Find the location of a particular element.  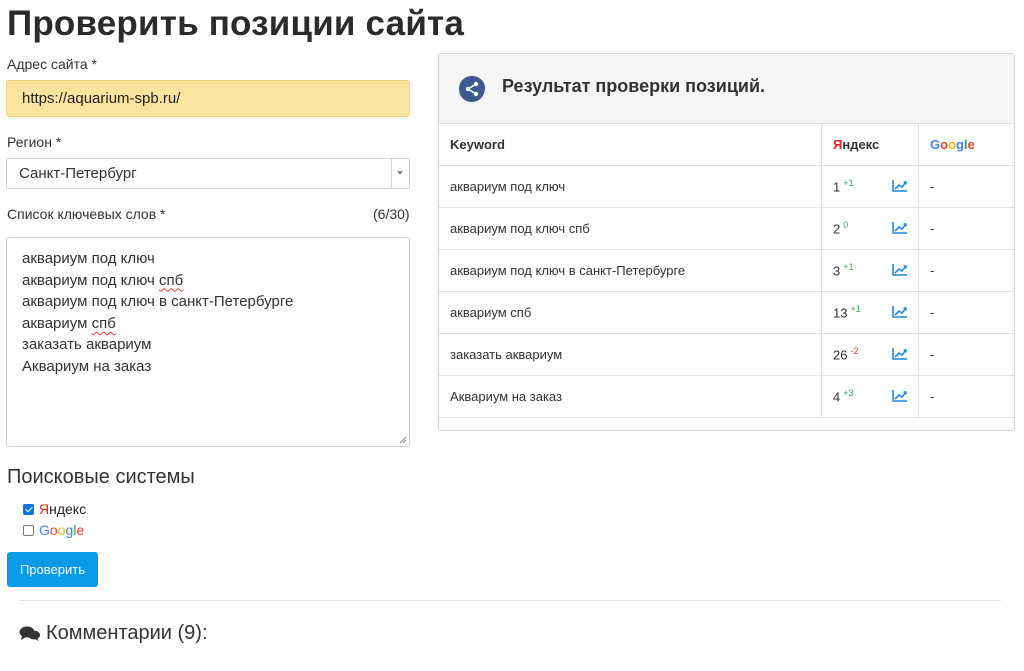

page-title: Проверить позиции сайта is located at coordinates (236, 23).